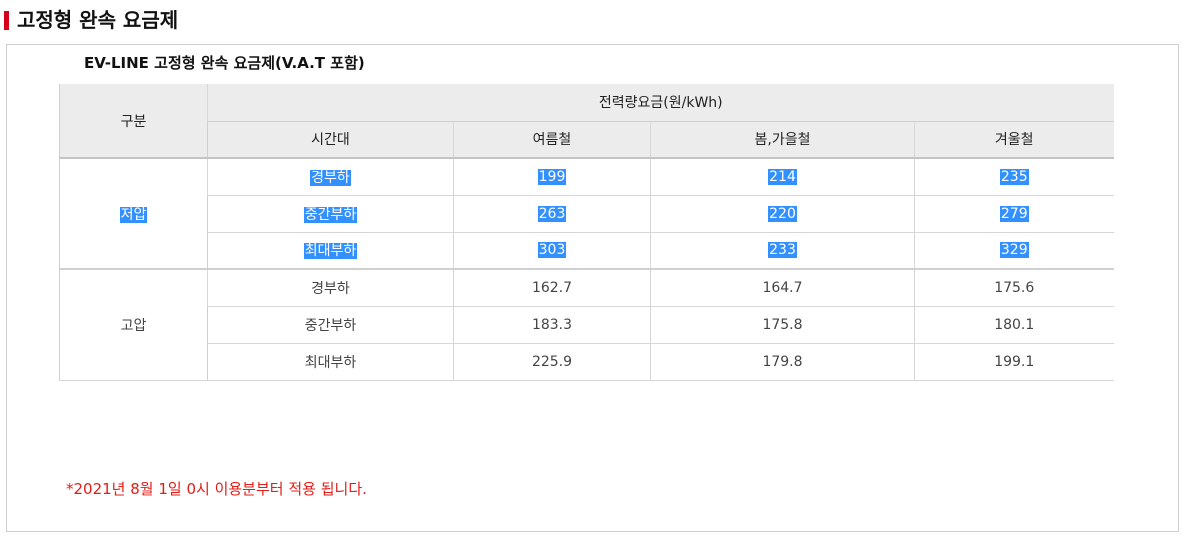 Image resolution: width=1192 pixels, height=544 pixels. I want to click on table-row: 최대부하 303 233 329, so click(587, 251).